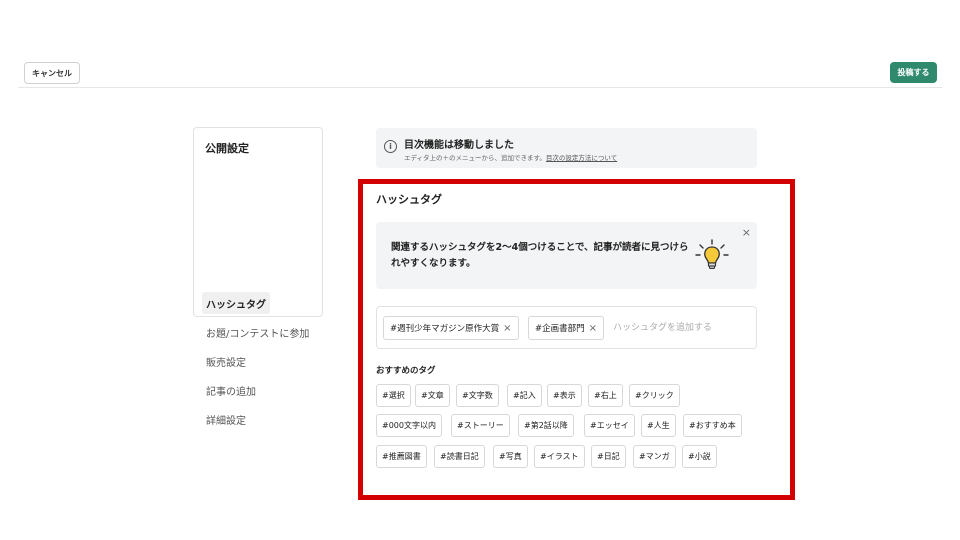  I want to click on recommended-tag: #写真, so click(510, 456).